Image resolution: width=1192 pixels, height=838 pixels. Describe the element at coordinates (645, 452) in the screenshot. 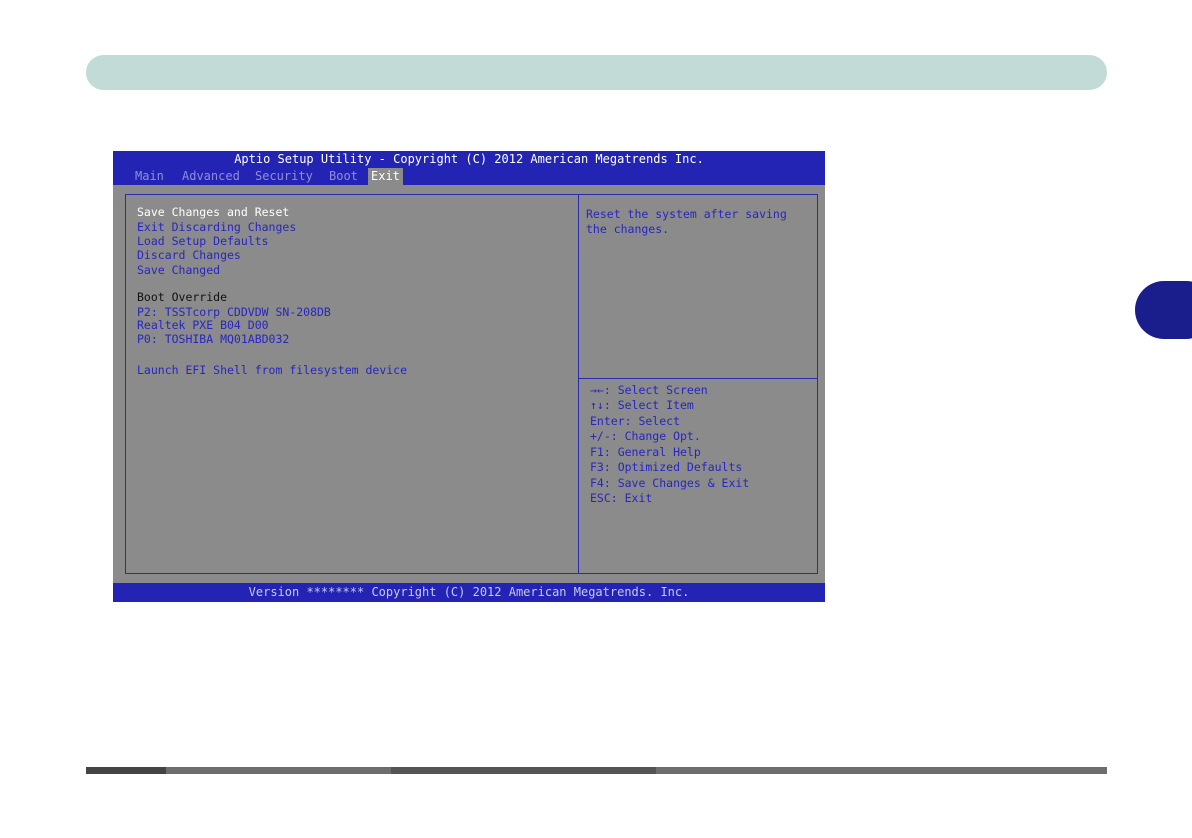

I see `key-general-help: F1: General Help` at that location.